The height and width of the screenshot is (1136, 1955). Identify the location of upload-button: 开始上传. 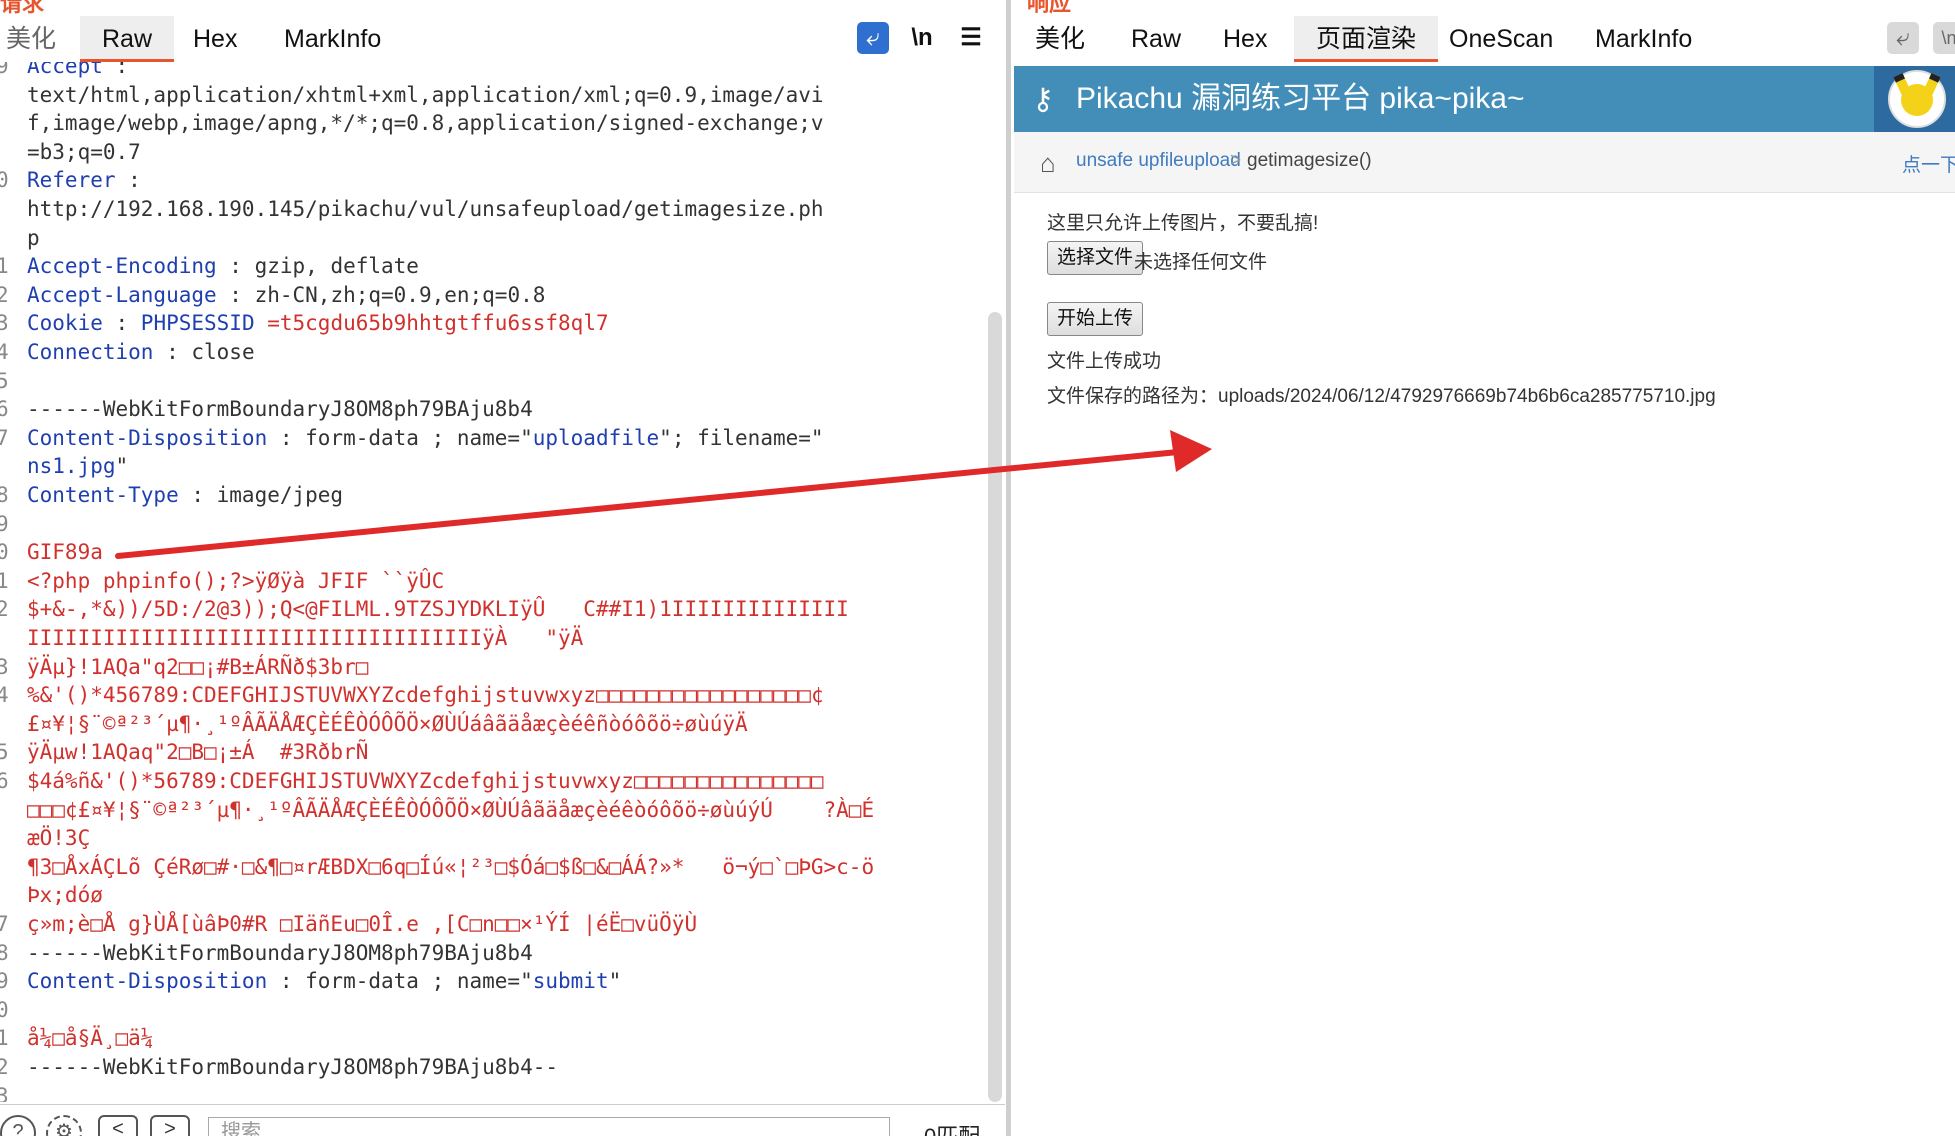
(1095, 319).